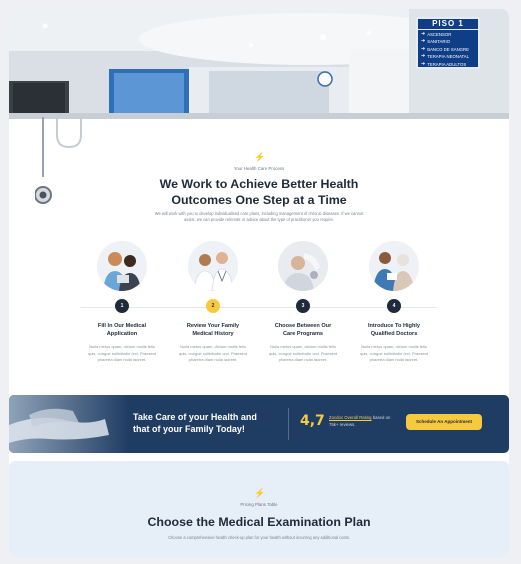 Image resolution: width=521 pixels, height=564 pixels. I want to click on banner-divider, so click(288, 424).